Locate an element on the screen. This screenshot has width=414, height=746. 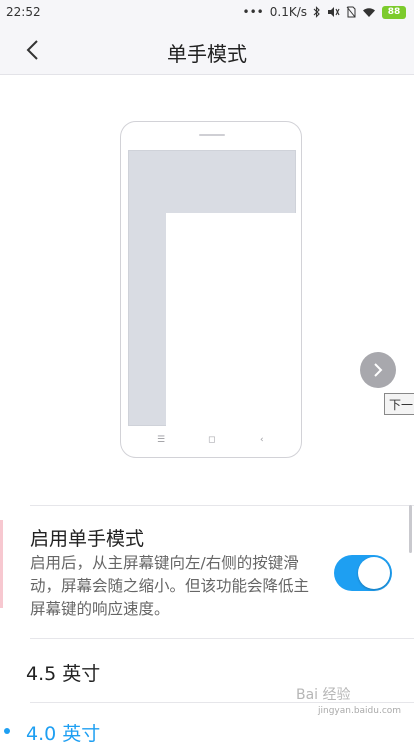
size-option-4-5: 4.5 英寸 is located at coordinates (63, 672).